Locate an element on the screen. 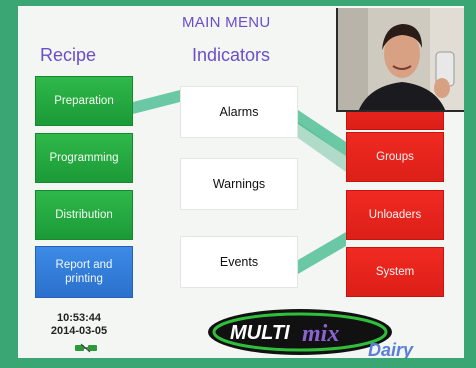  system-label: System is located at coordinates (395, 272).